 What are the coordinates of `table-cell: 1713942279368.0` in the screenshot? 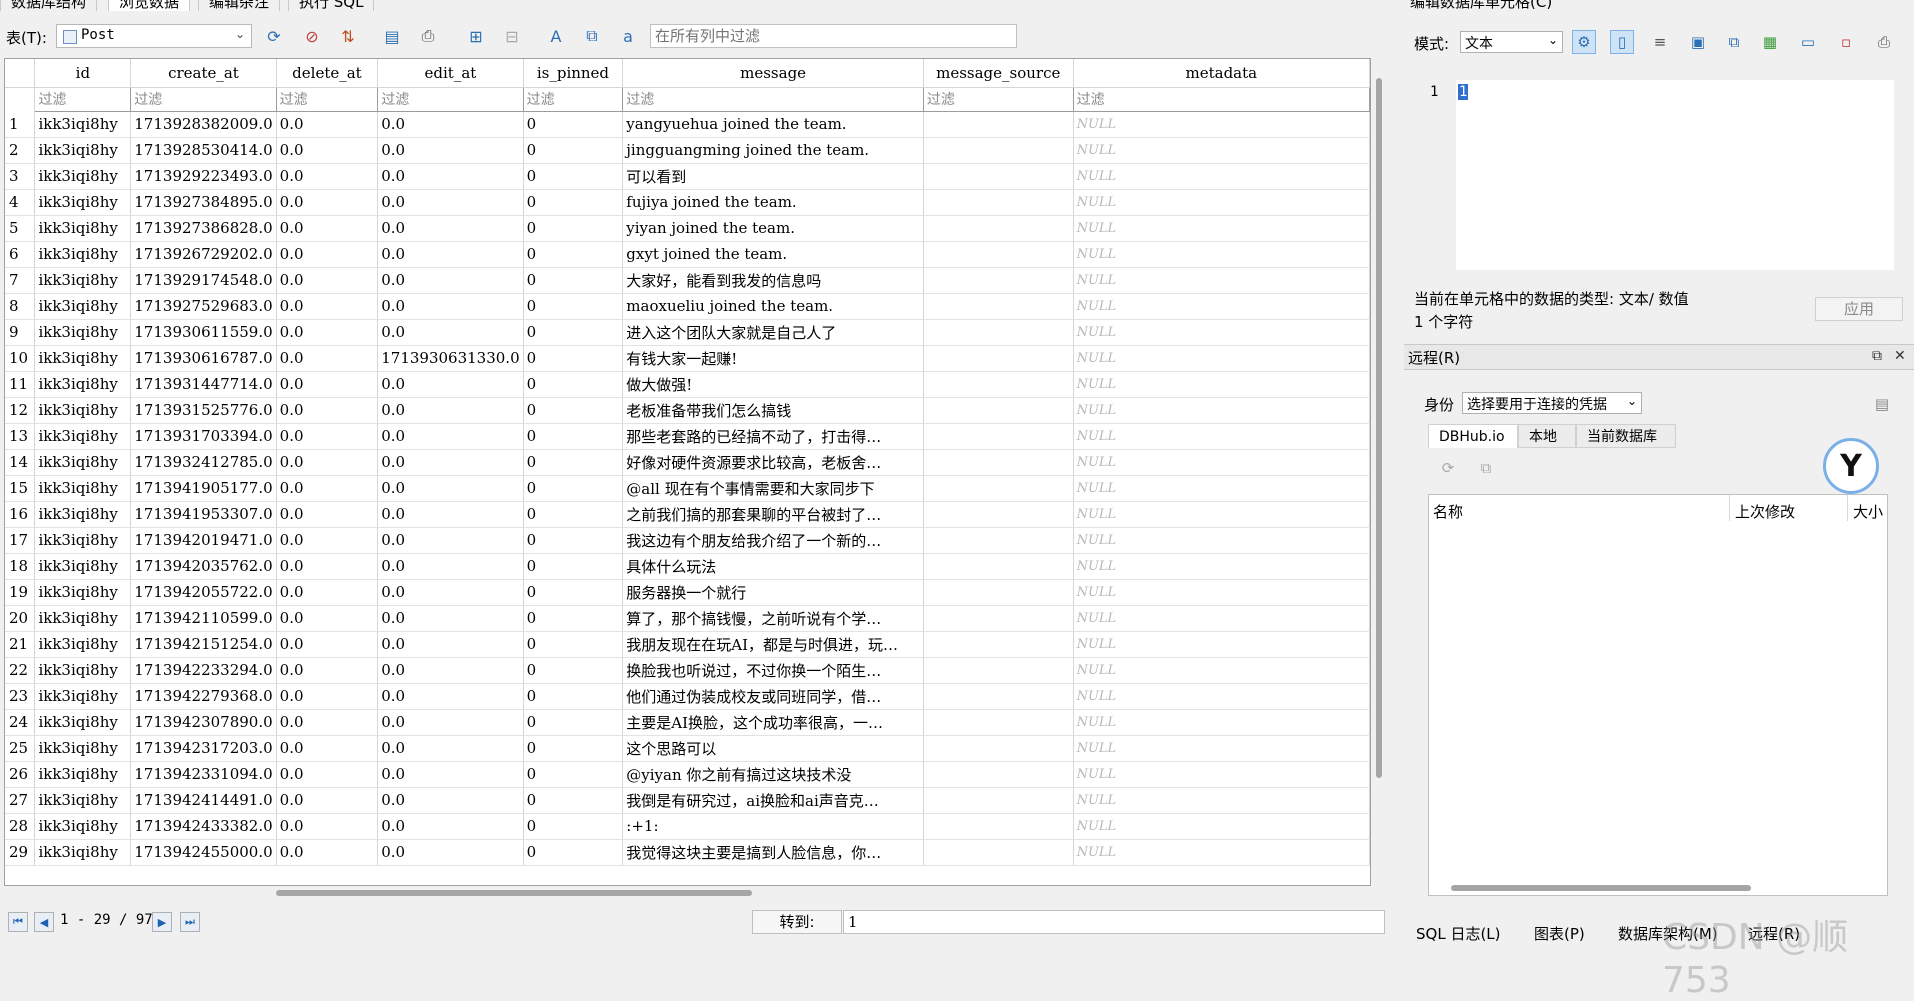 It's located at (203, 696).